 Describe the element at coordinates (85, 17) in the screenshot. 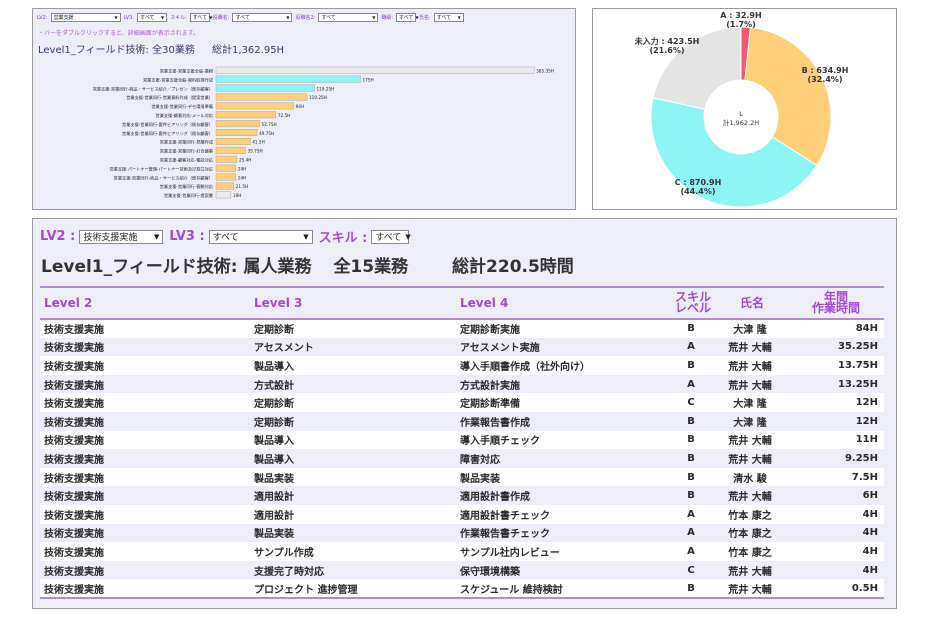

I see `mini-filter-select: 営業支援 ▼` at that location.